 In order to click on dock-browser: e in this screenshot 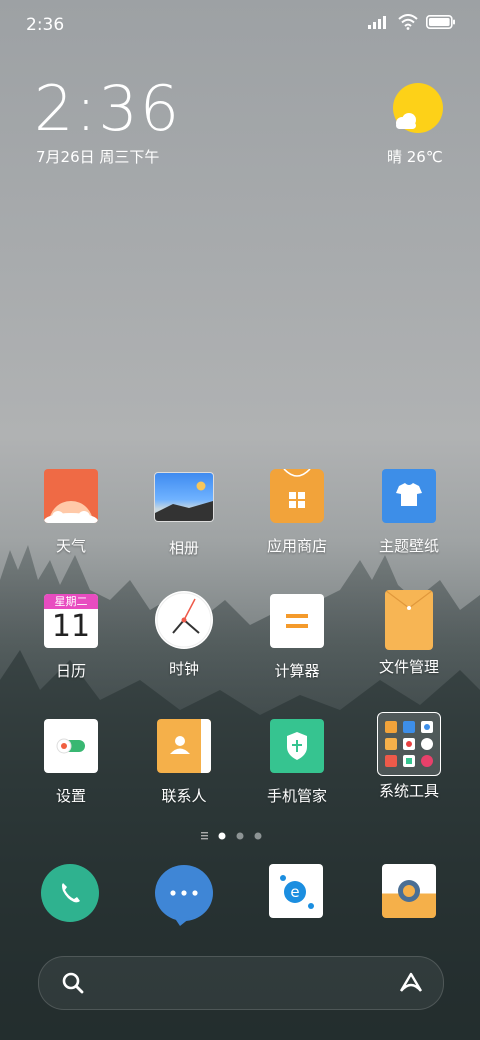, I will do `click(296, 891)`.